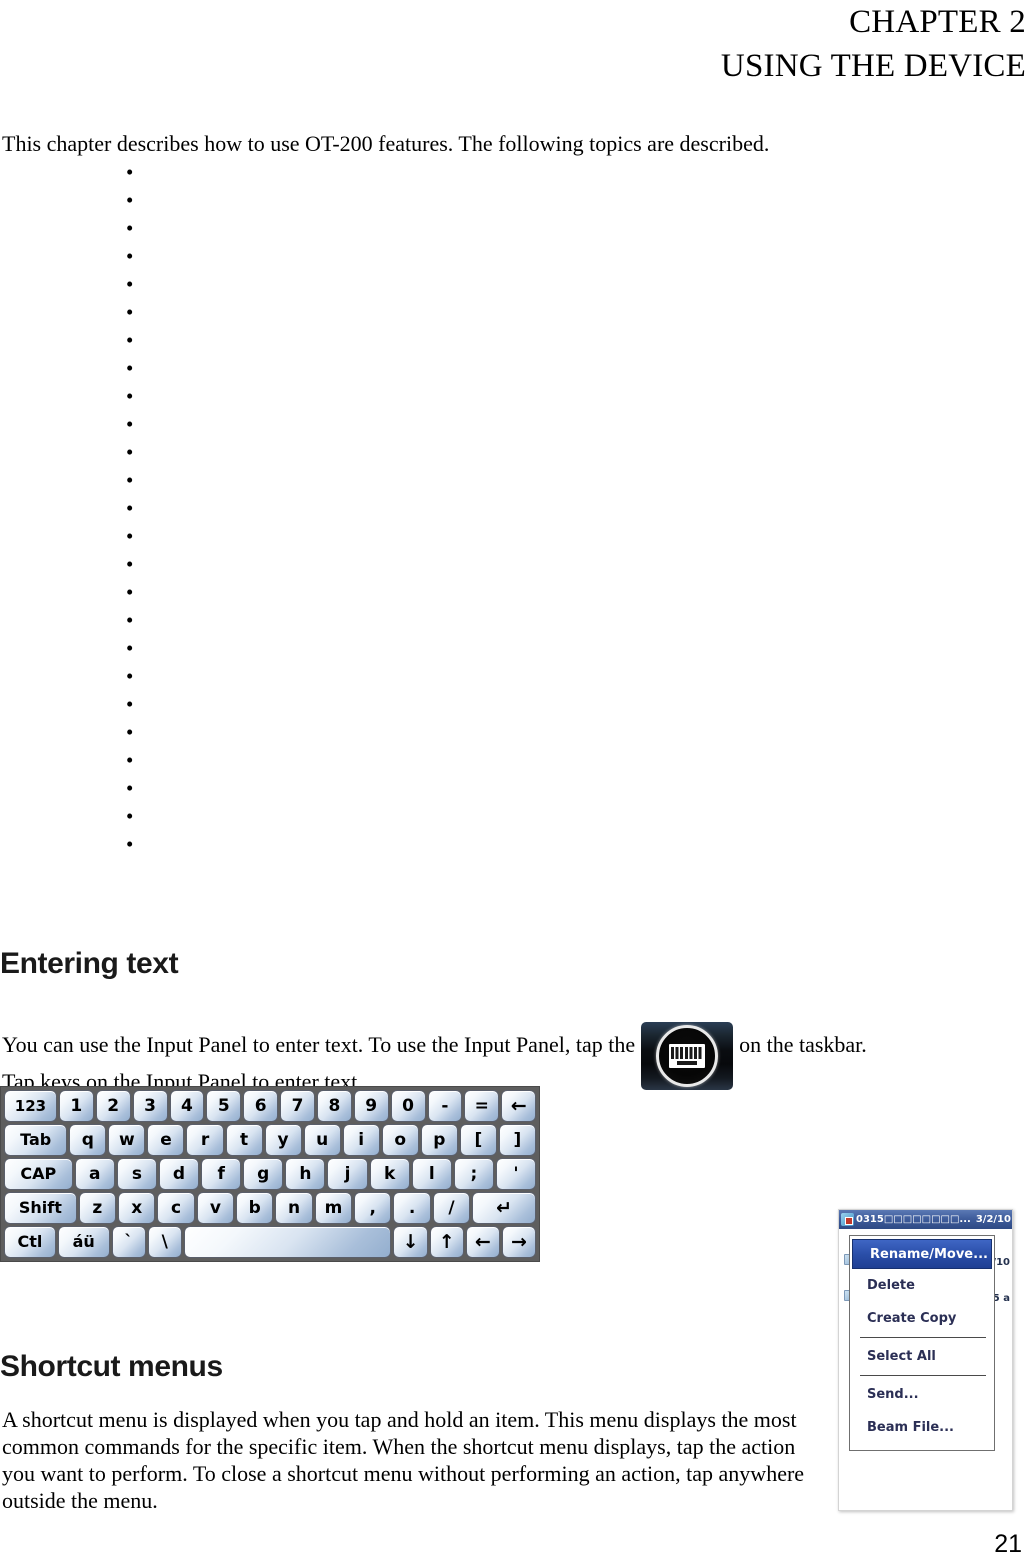 Image resolution: width=1030 pixels, height=1565 pixels. What do you see at coordinates (38, 1174) in the screenshot?
I see `key-cap: CAP` at bounding box center [38, 1174].